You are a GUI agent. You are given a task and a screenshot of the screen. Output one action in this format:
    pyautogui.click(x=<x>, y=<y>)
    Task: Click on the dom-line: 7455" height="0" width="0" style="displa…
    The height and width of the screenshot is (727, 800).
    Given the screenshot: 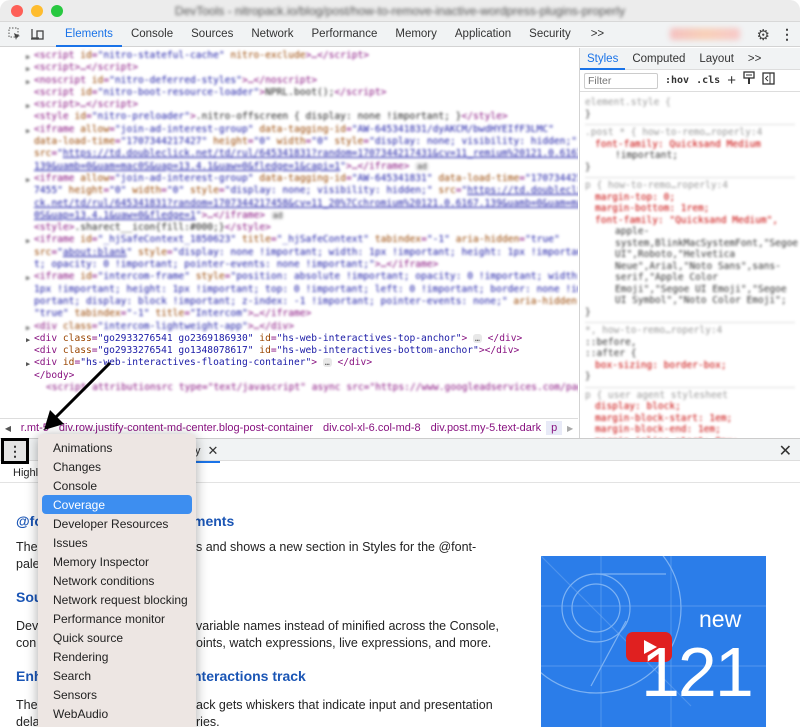 What is the action you would take?
    pyautogui.click(x=289, y=191)
    